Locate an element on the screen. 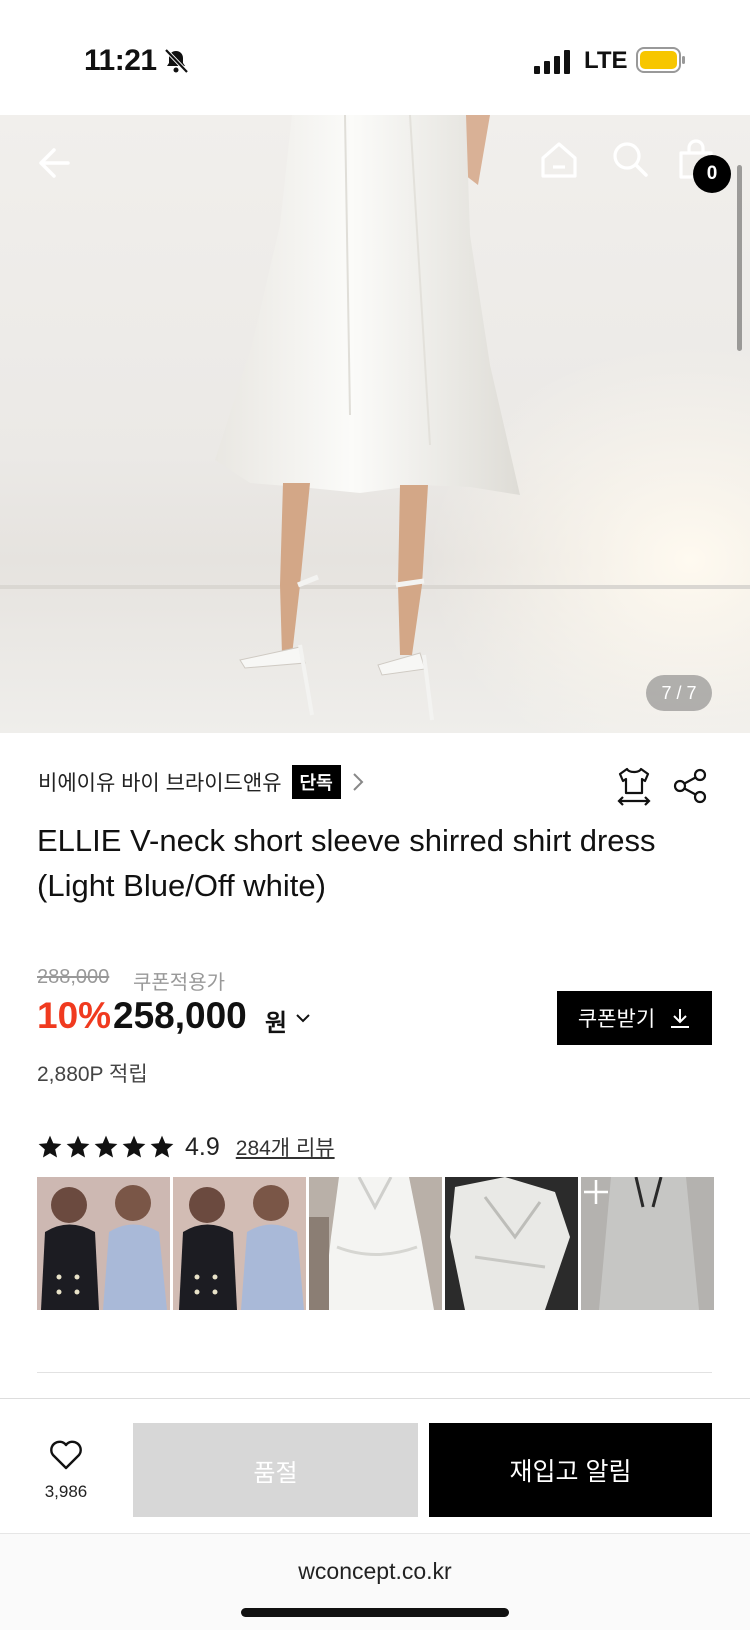 Image resolution: width=750 pixels, height=1630 pixels. currency-unit: 원 is located at coordinates (276, 1023).